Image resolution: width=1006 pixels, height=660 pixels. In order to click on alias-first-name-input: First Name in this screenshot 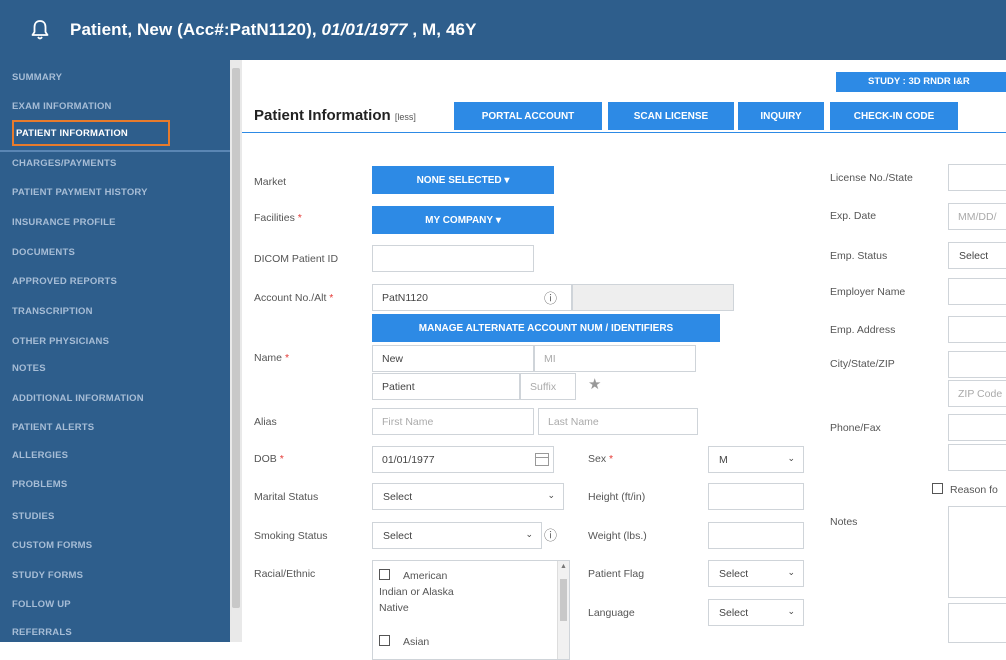, I will do `click(453, 421)`.